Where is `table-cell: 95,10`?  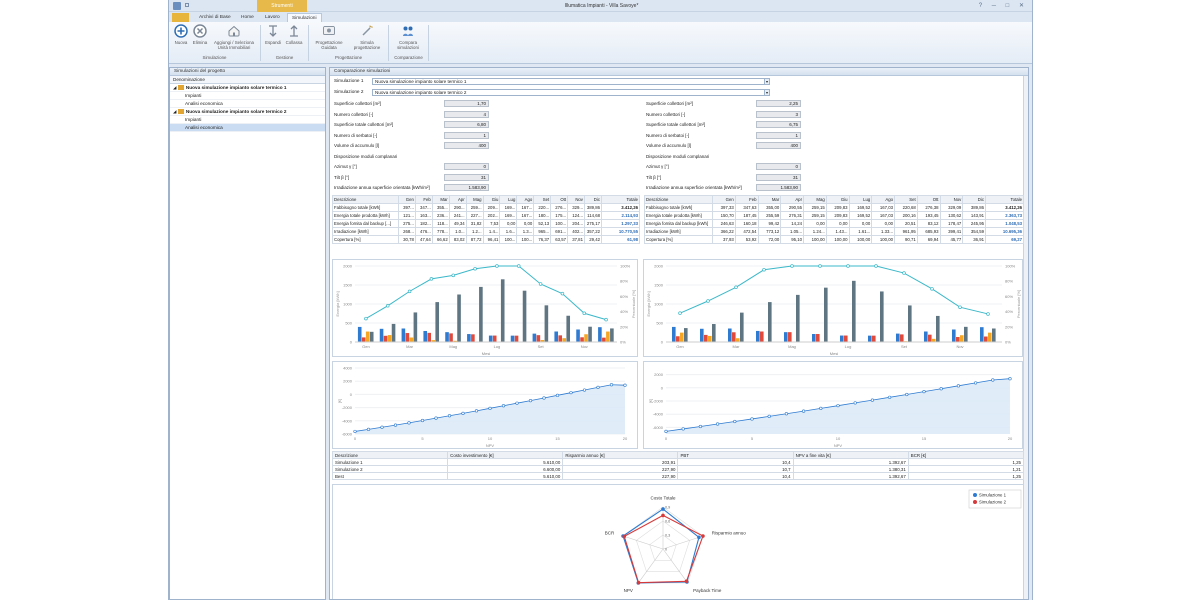
table-cell: 95,10 is located at coordinates (792, 239).